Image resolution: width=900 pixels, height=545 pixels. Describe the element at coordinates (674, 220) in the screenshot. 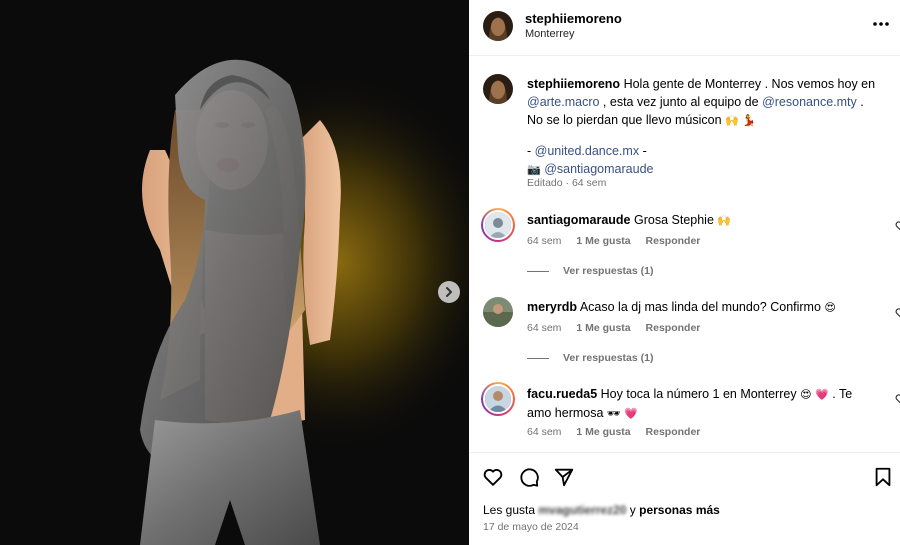

I see `comment-body: Grosa Stephie` at that location.